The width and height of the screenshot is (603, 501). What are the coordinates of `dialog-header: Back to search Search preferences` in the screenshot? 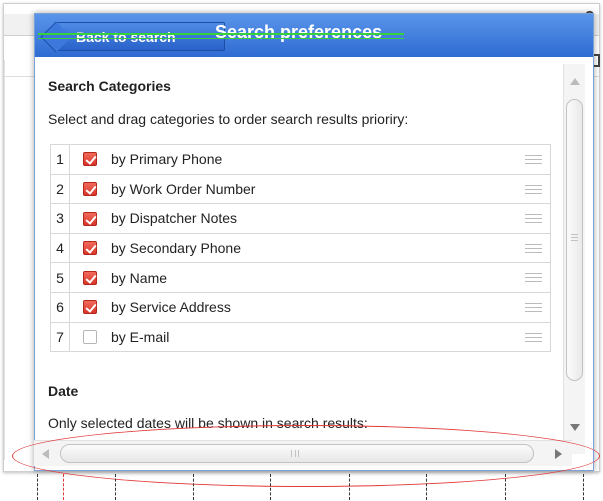 It's located at (314, 35).